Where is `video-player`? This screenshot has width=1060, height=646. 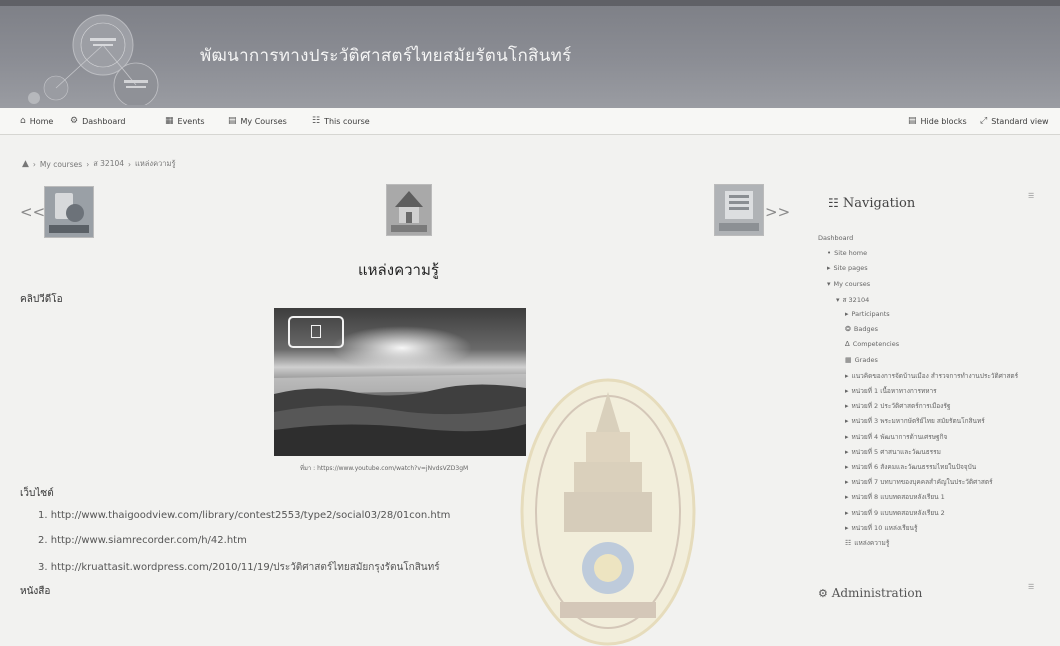
video-player is located at coordinates (400, 382).